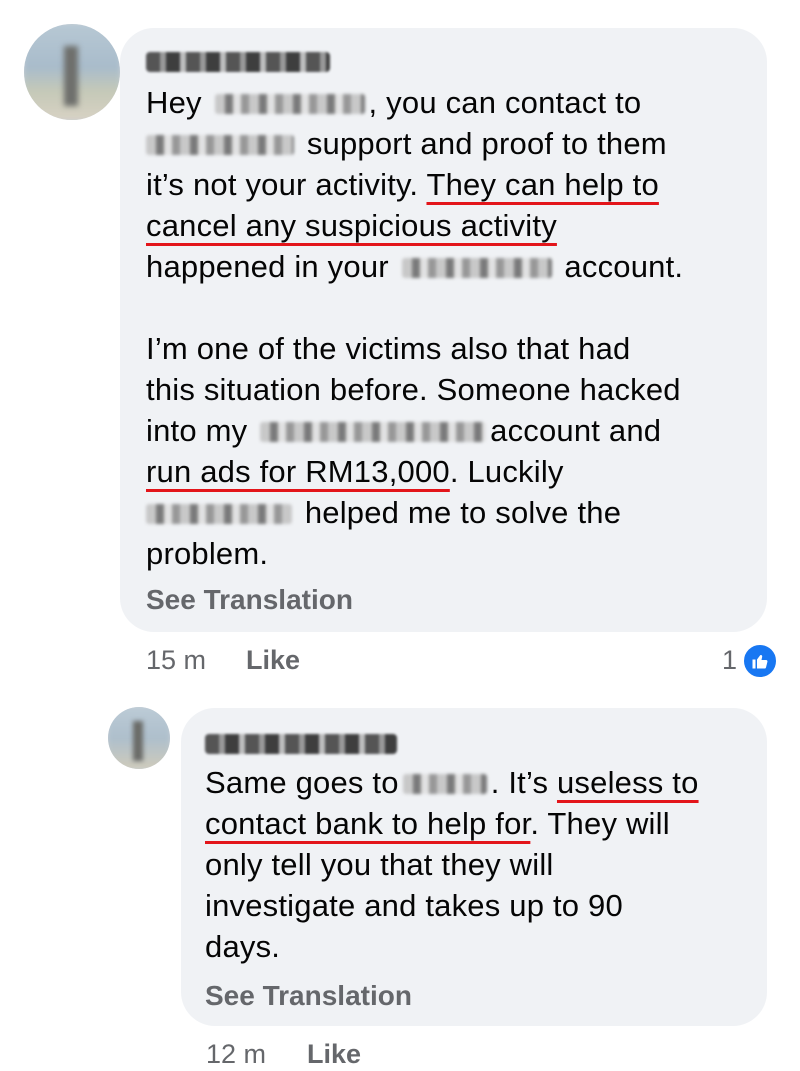 The height and width of the screenshot is (1071, 800). Describe the element at coordinates (444, 784) in the screenshot. I see `redacted-bank` at that location.